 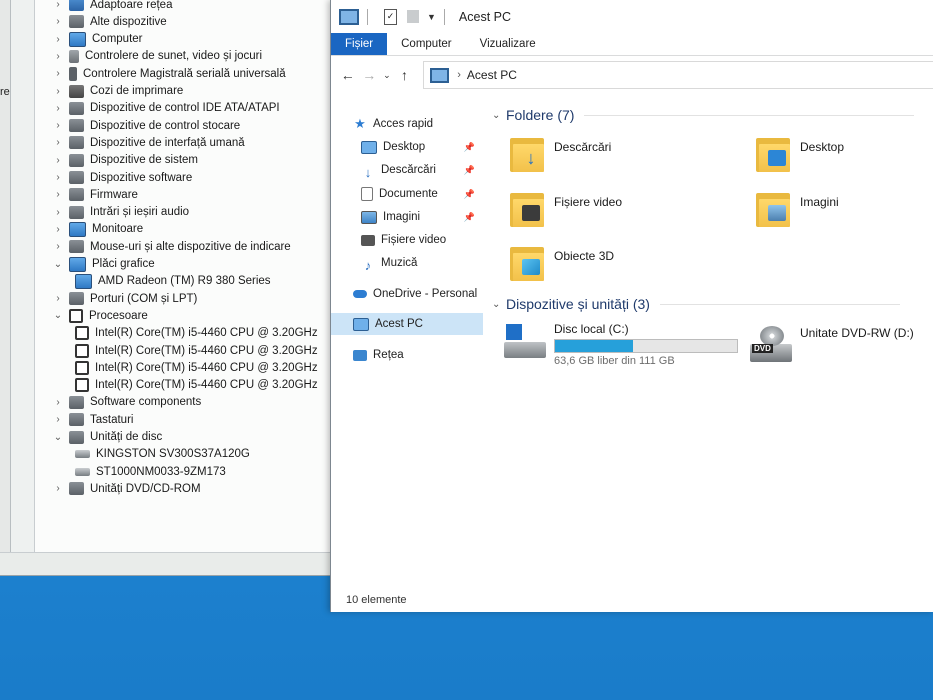 I want to click on folder-pictures: Imagini, so click(x=797, y=209).